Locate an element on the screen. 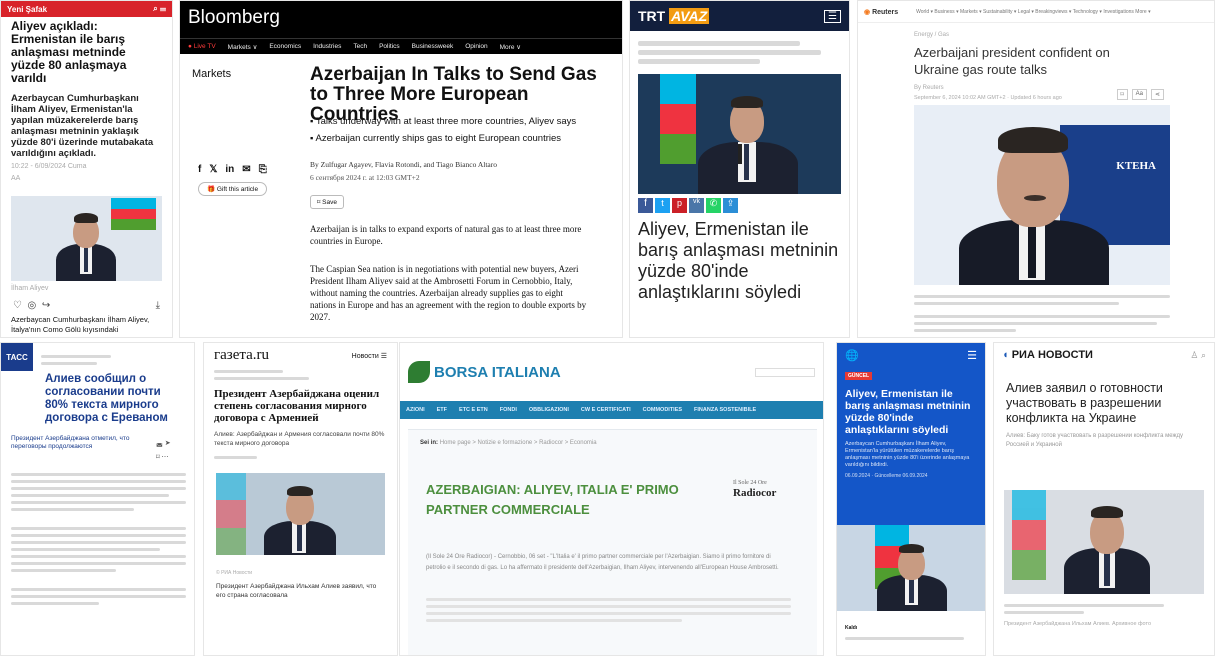 The image size is (1215, 656). comment-icon: ◎ is located at coordinates (32, 305).